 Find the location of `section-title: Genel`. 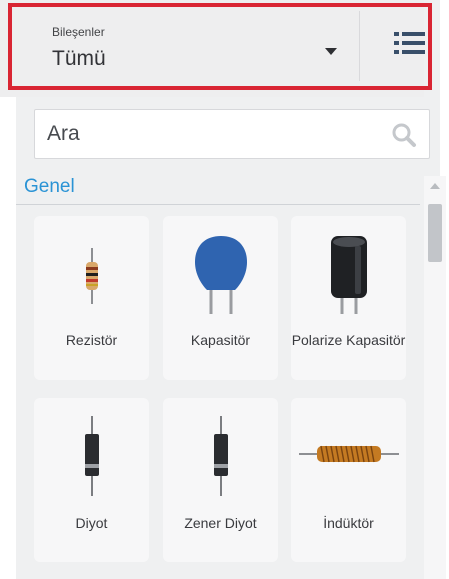

section-title: Genel is located at coordinates (49, 186).